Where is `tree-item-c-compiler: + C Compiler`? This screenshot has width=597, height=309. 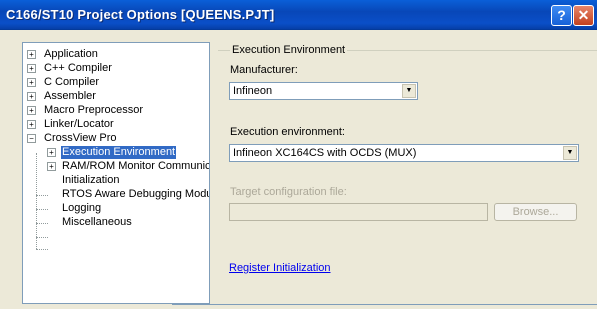 tree-item-c-compiler: + C Compiler is located at coordinates (116, 82).